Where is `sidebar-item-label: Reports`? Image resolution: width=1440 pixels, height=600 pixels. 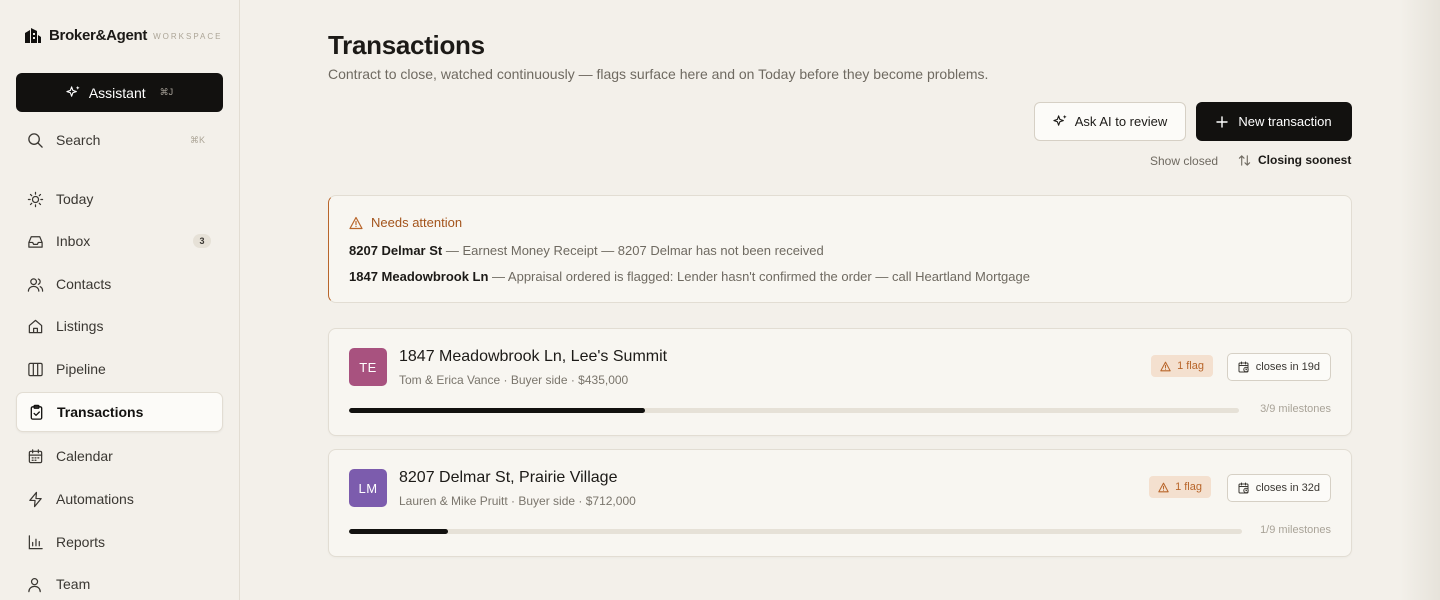
sidebar-item-label: Reports is located at coordinates (81, 542).